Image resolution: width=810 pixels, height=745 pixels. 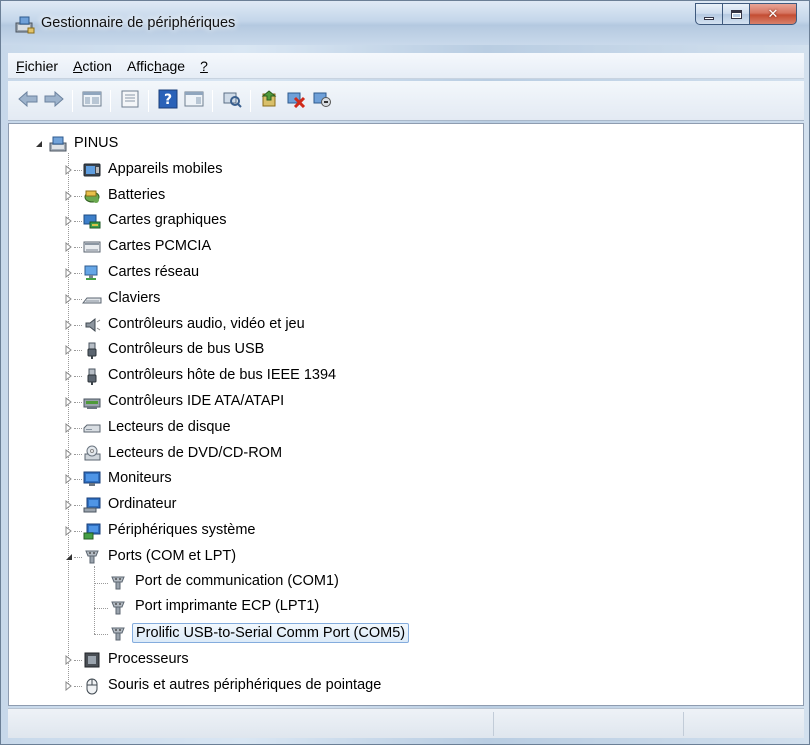 I want to click on tree-item: Contrôleurs hôte de bus IEEE 1394, so click(x=399, y=376).